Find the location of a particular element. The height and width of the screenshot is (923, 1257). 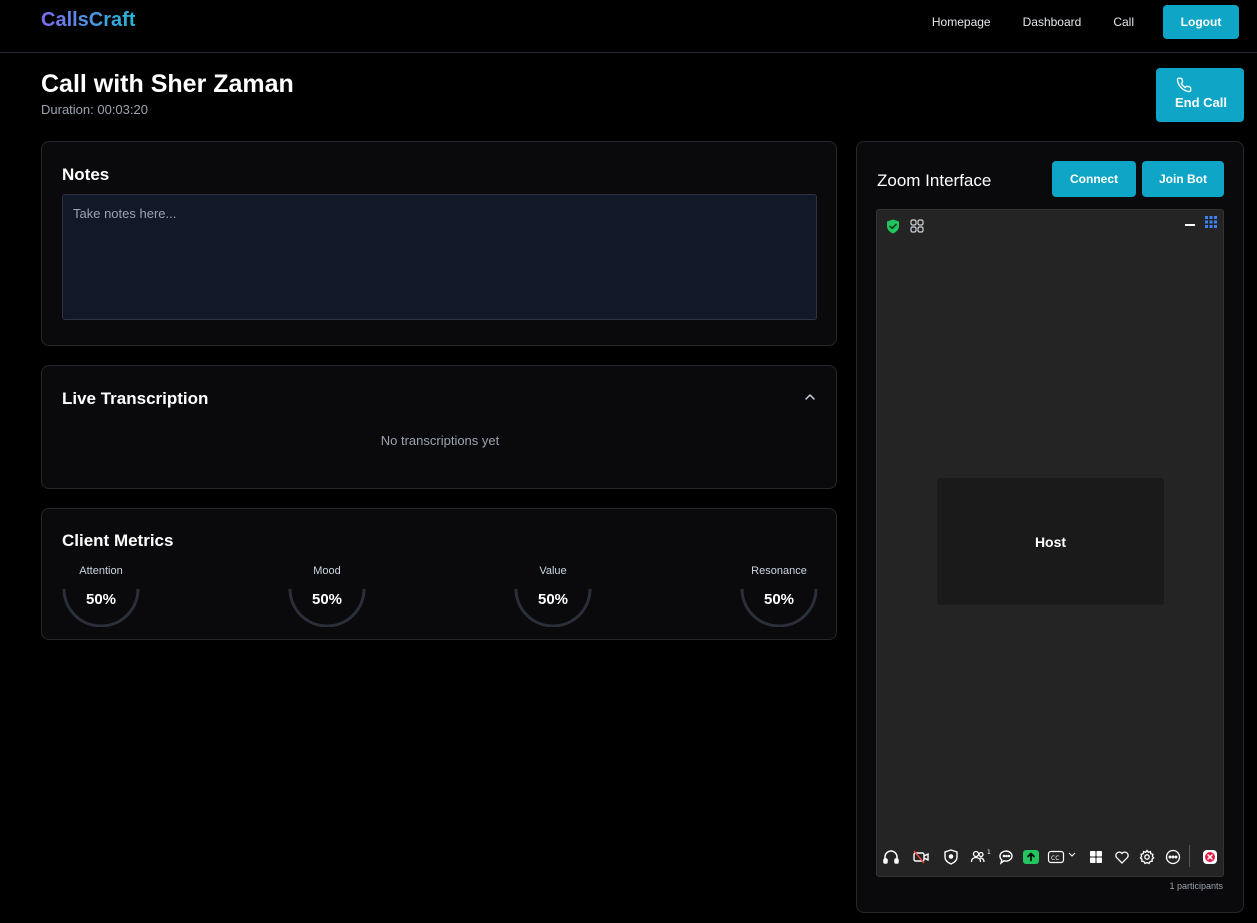

metric-mood: Mood 50% is located at coordinates (327, 596).